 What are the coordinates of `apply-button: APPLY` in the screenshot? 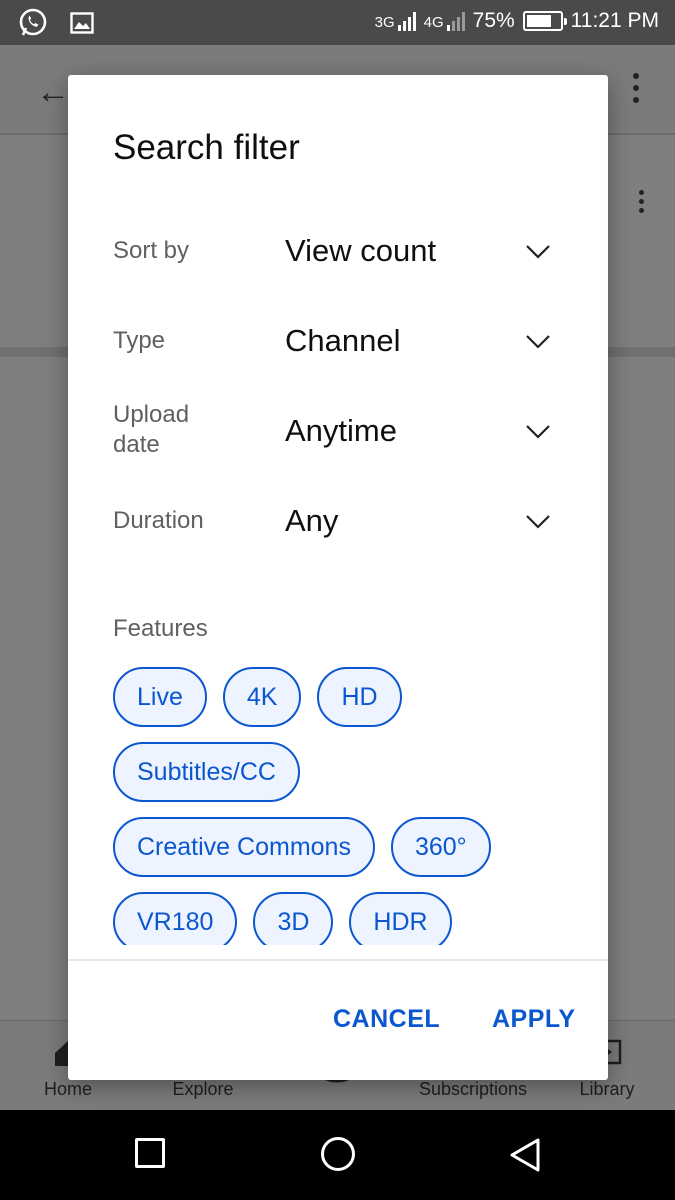 It's located at (534, 1019).